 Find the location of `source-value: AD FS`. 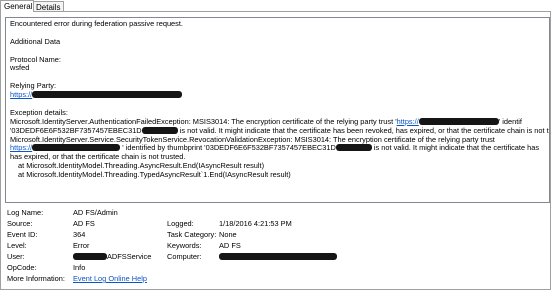

source-value: AD FS is located at coordinates (84, 223).